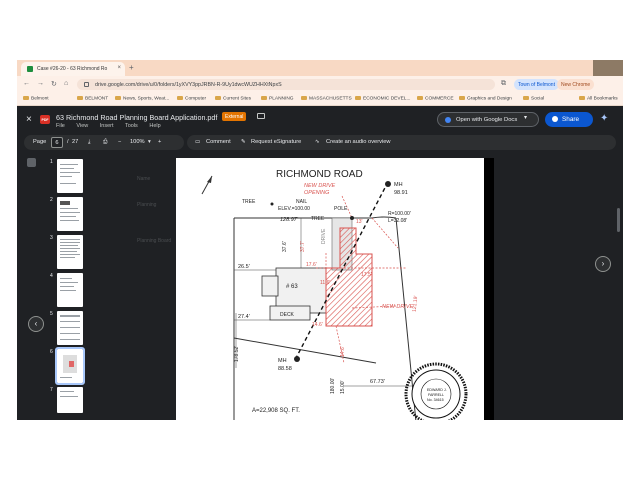 The image size is (640, 480). What do you see at coordinates (31, 162) in the screenshot?
I see `thumbnails-view-icon` at bounding box center [31, 162].